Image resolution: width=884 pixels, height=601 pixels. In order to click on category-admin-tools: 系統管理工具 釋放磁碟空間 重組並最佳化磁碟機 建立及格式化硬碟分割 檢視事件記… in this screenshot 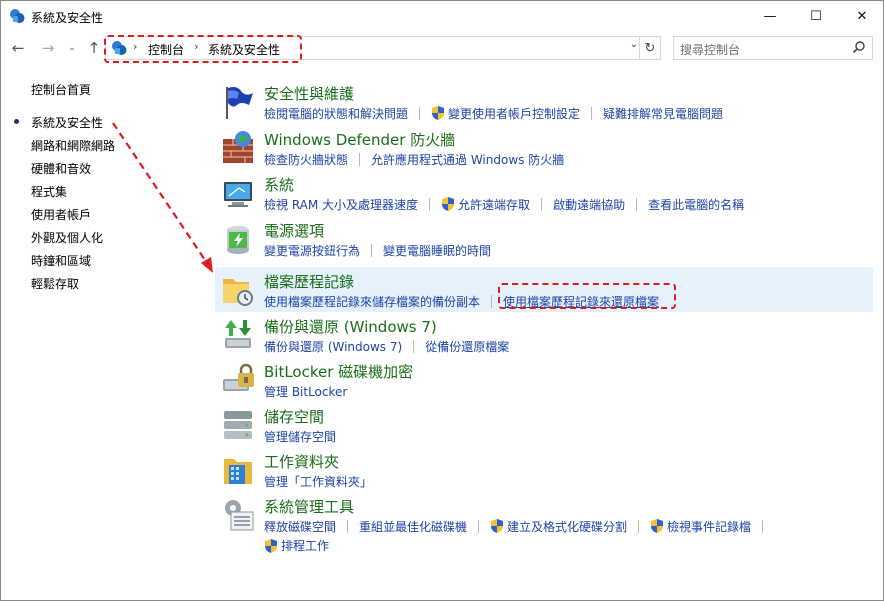, I will do `click(544, 523)`.